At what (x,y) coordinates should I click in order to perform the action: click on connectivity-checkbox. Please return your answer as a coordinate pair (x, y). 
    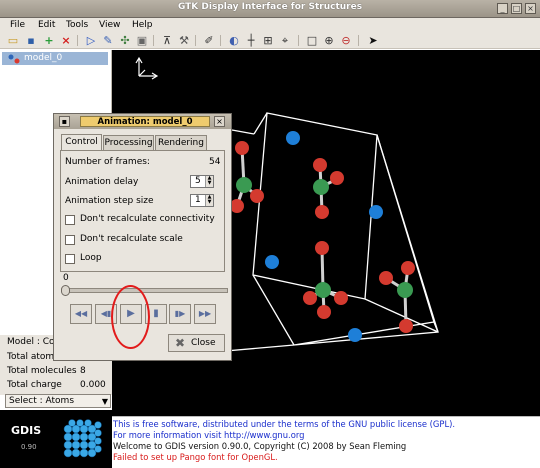
    Looking at the image, I should click on (70, 220).